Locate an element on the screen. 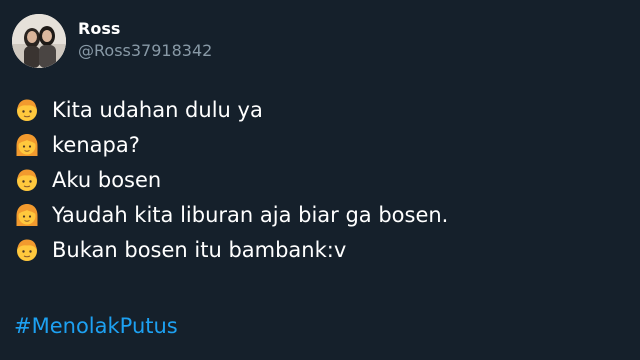 This screenshot has width=640, height=360. dialog-line: Bukan bosen itu bambank:v is located at coordinates (231, 249).